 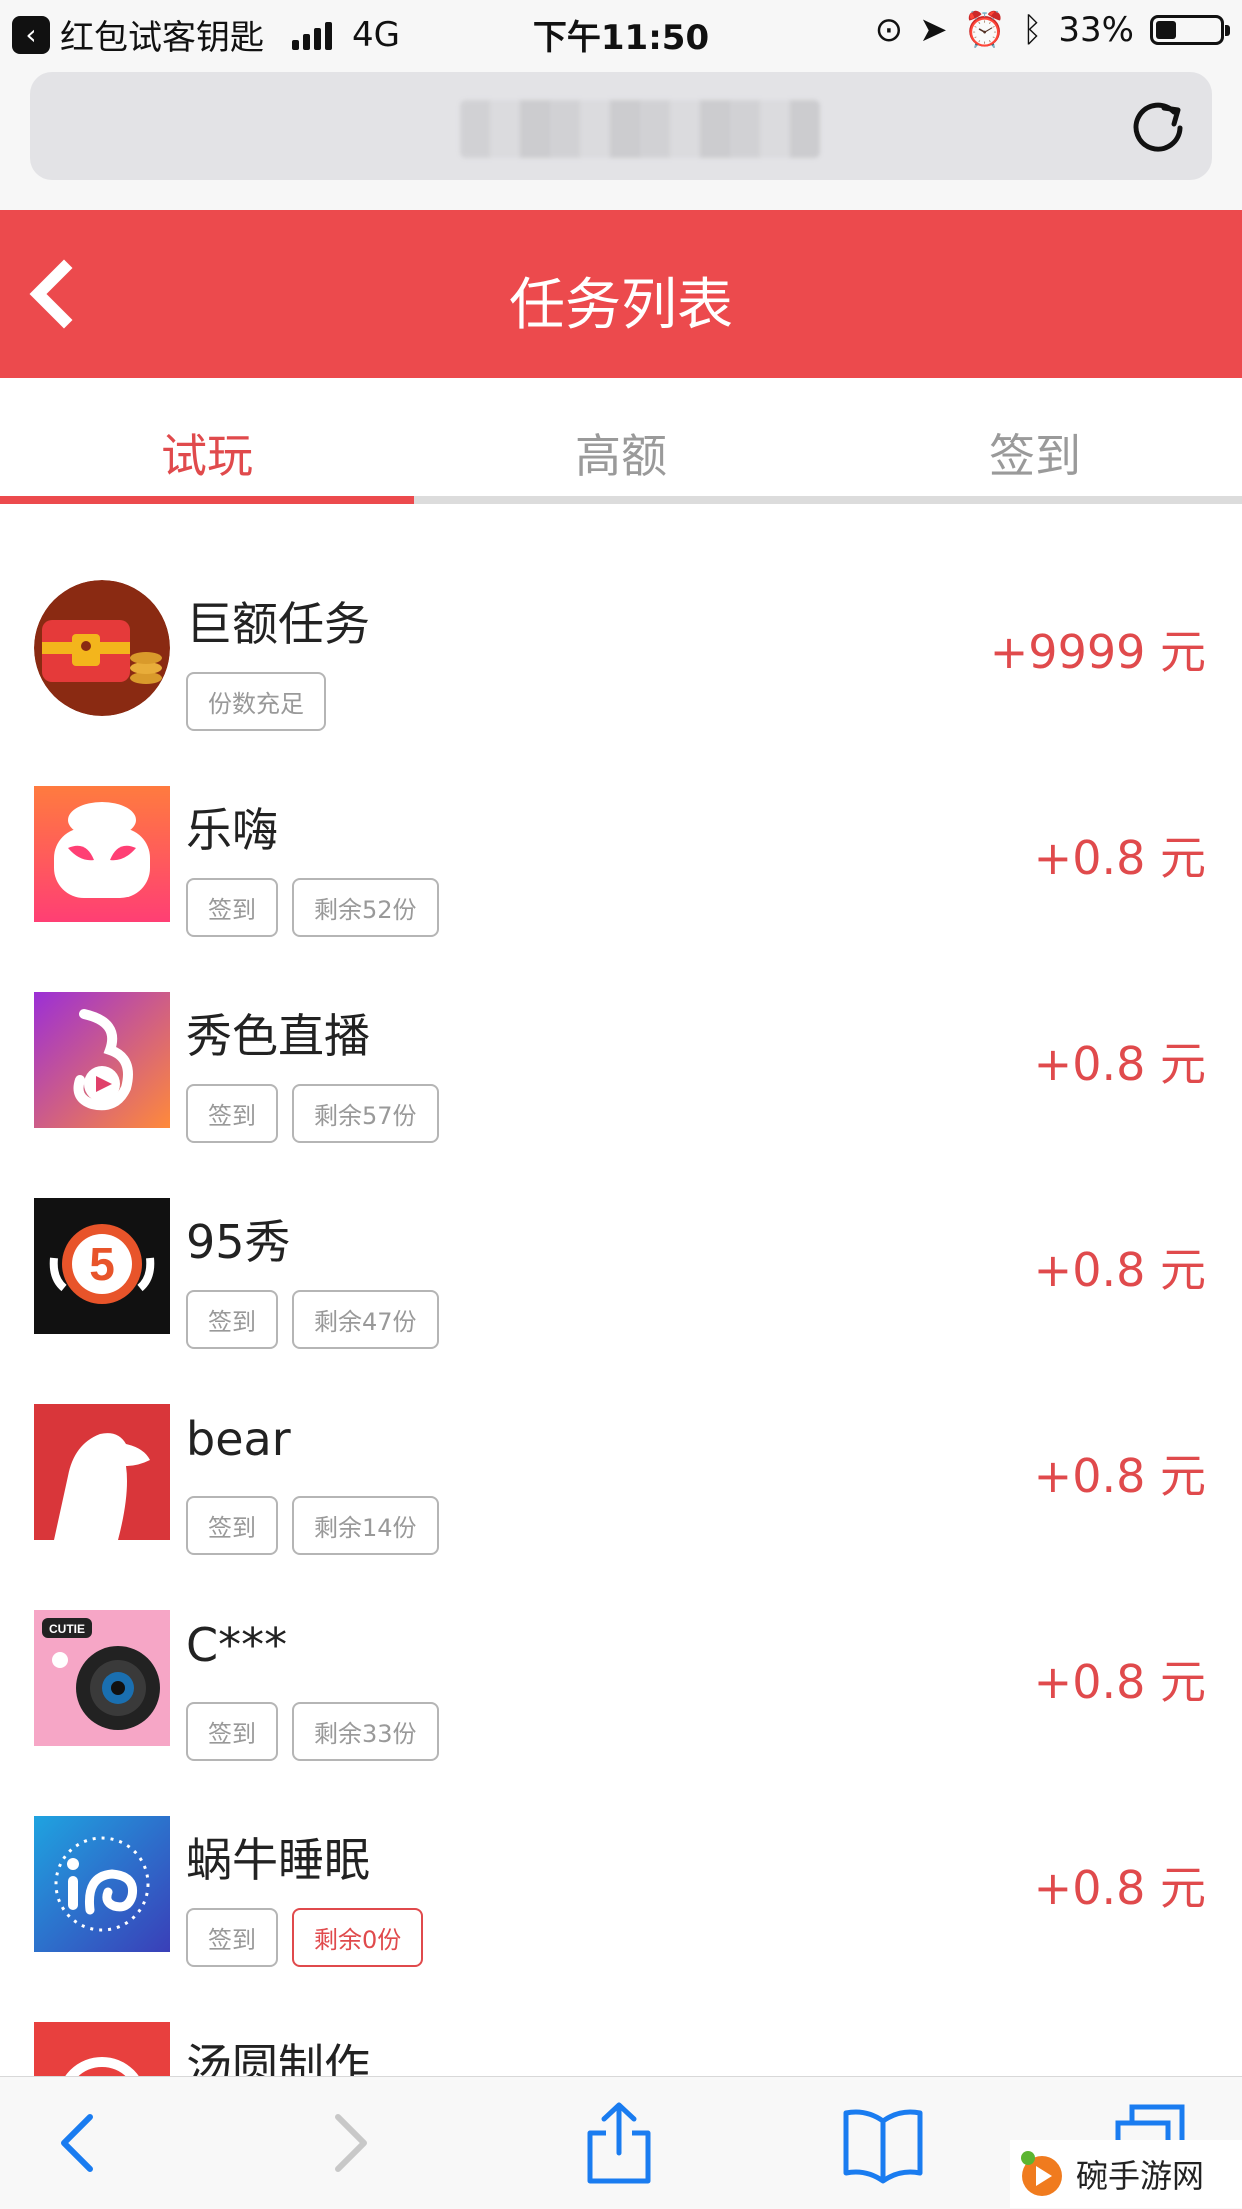 I want to click on battery-icon, so click(x=1190, y=30).